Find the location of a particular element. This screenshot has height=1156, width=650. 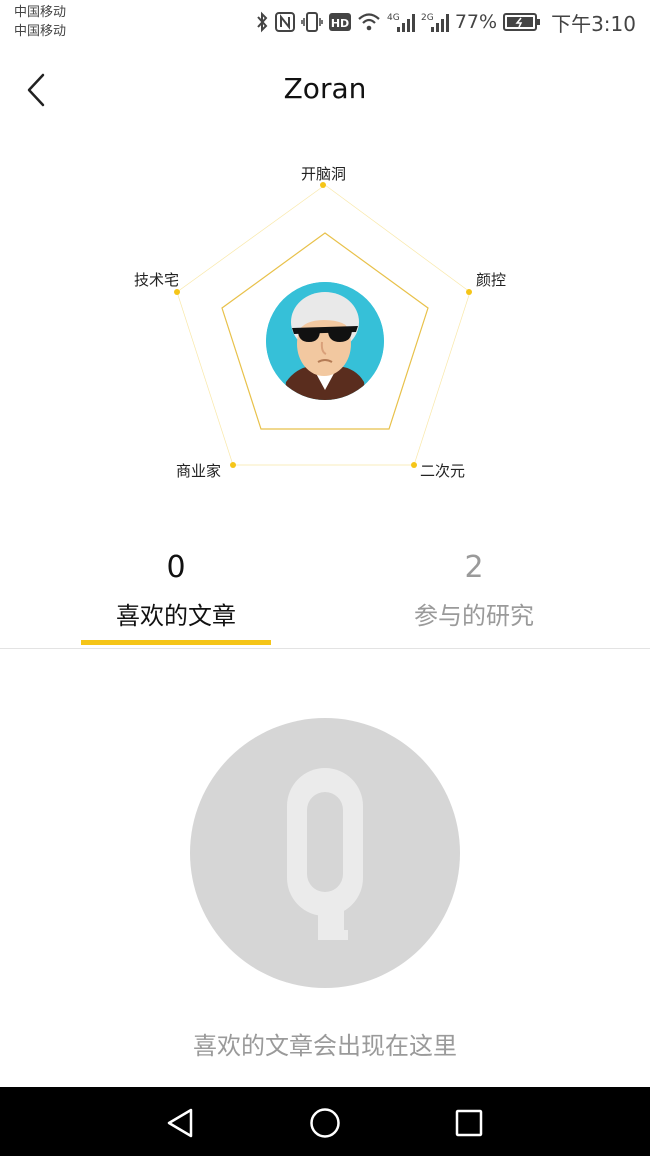

nav-back-button is located at coordinates (180, 1123).